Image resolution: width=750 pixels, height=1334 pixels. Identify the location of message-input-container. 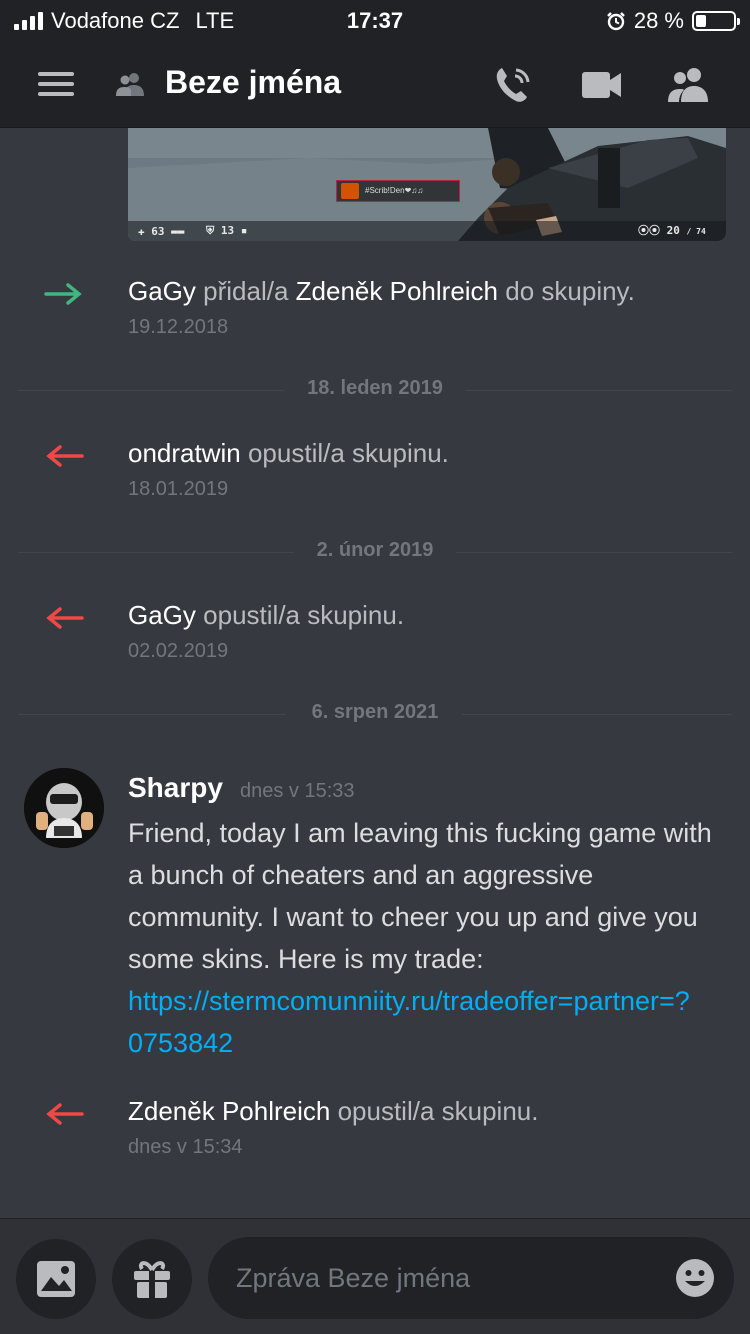
(471, 1278).